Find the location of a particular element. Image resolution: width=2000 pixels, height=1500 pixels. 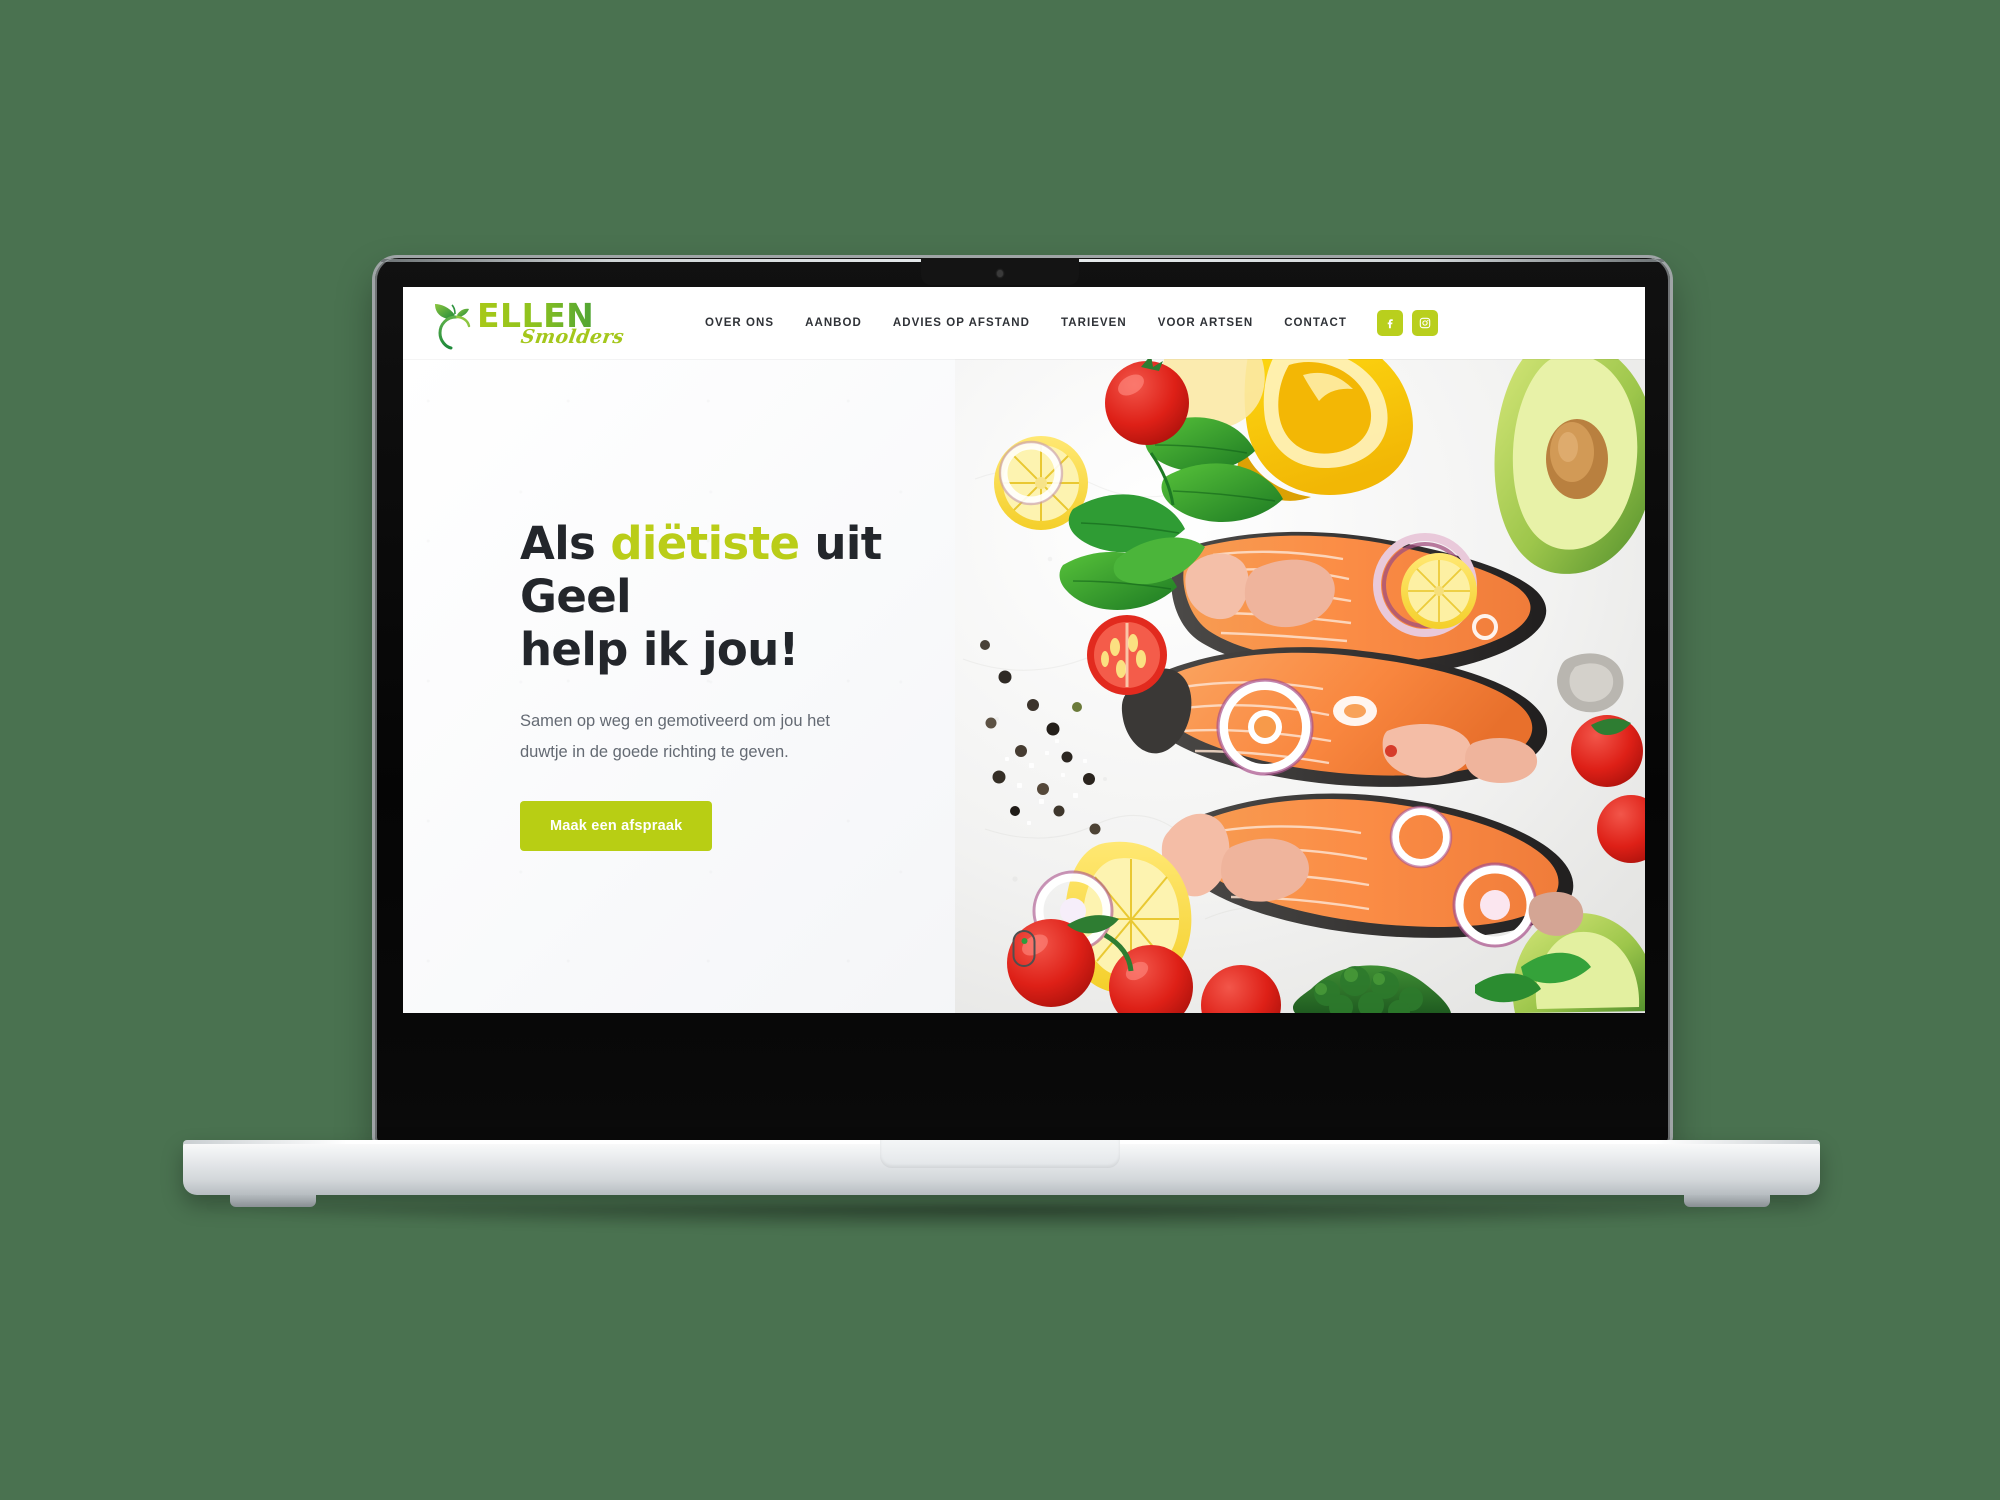

maak-een-afspraak-button: Maak een afspraak is located at coordinates (616, 826).